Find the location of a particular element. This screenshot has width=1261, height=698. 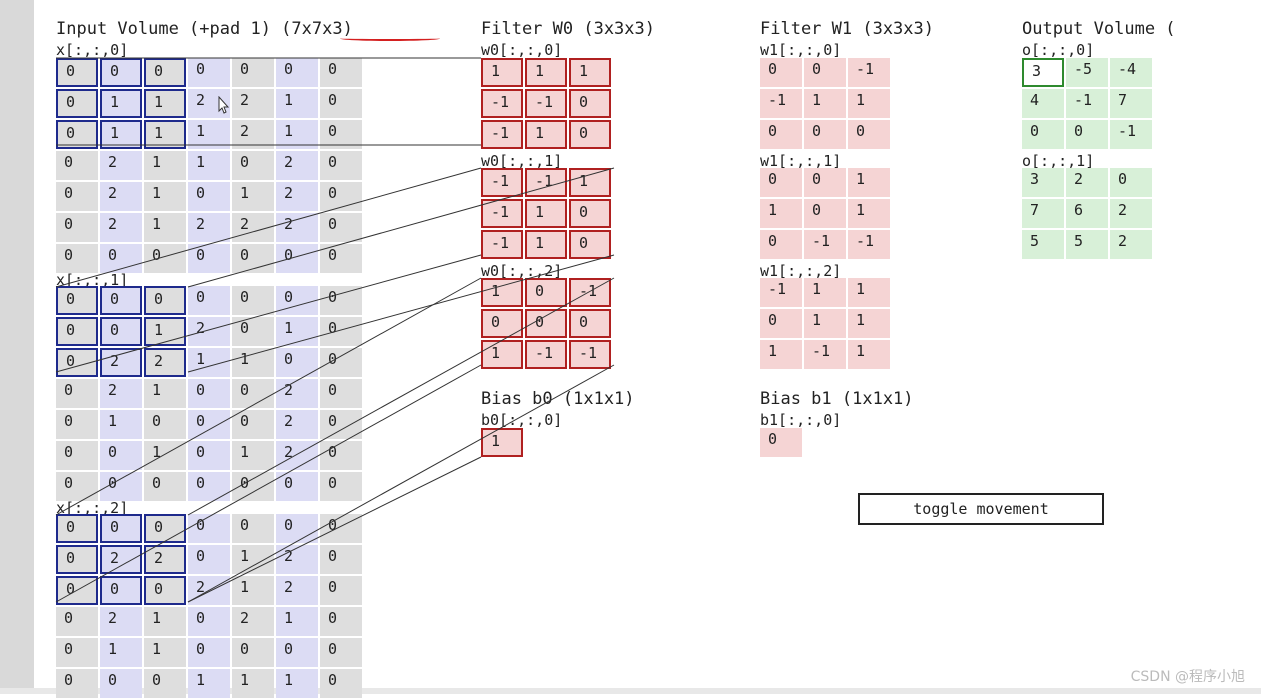

mouse-cursor-icon is located at coordinates (224, 105).